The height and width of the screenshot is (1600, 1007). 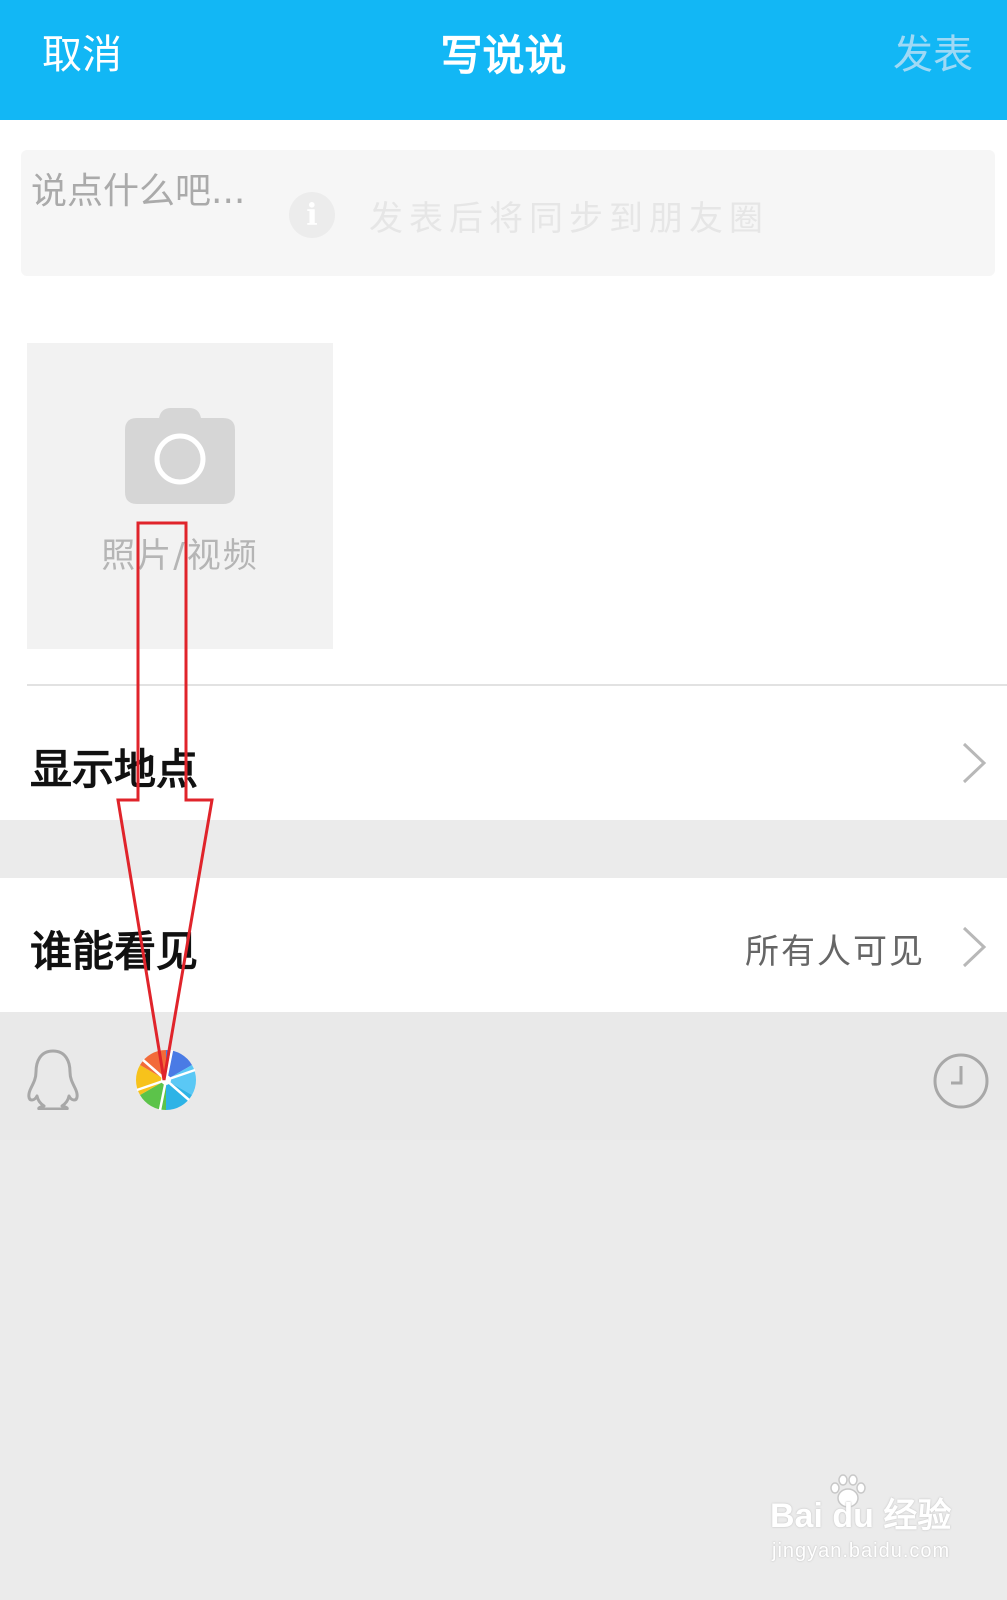 What do you see at coordinates (961, 1081) in the screenshot?
I see `clock-icon` at bounding box center [961, 1081].